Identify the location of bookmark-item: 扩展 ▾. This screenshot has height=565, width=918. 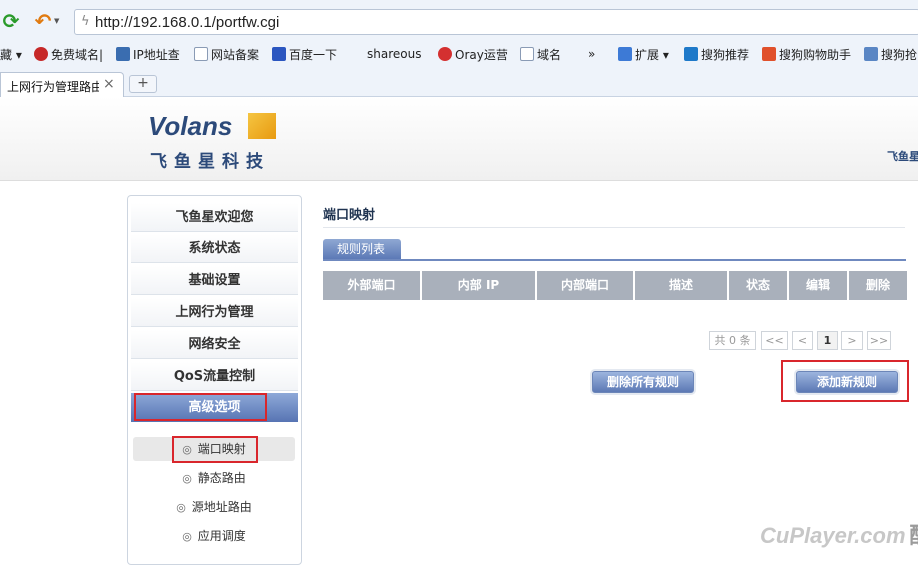
(643, 54).